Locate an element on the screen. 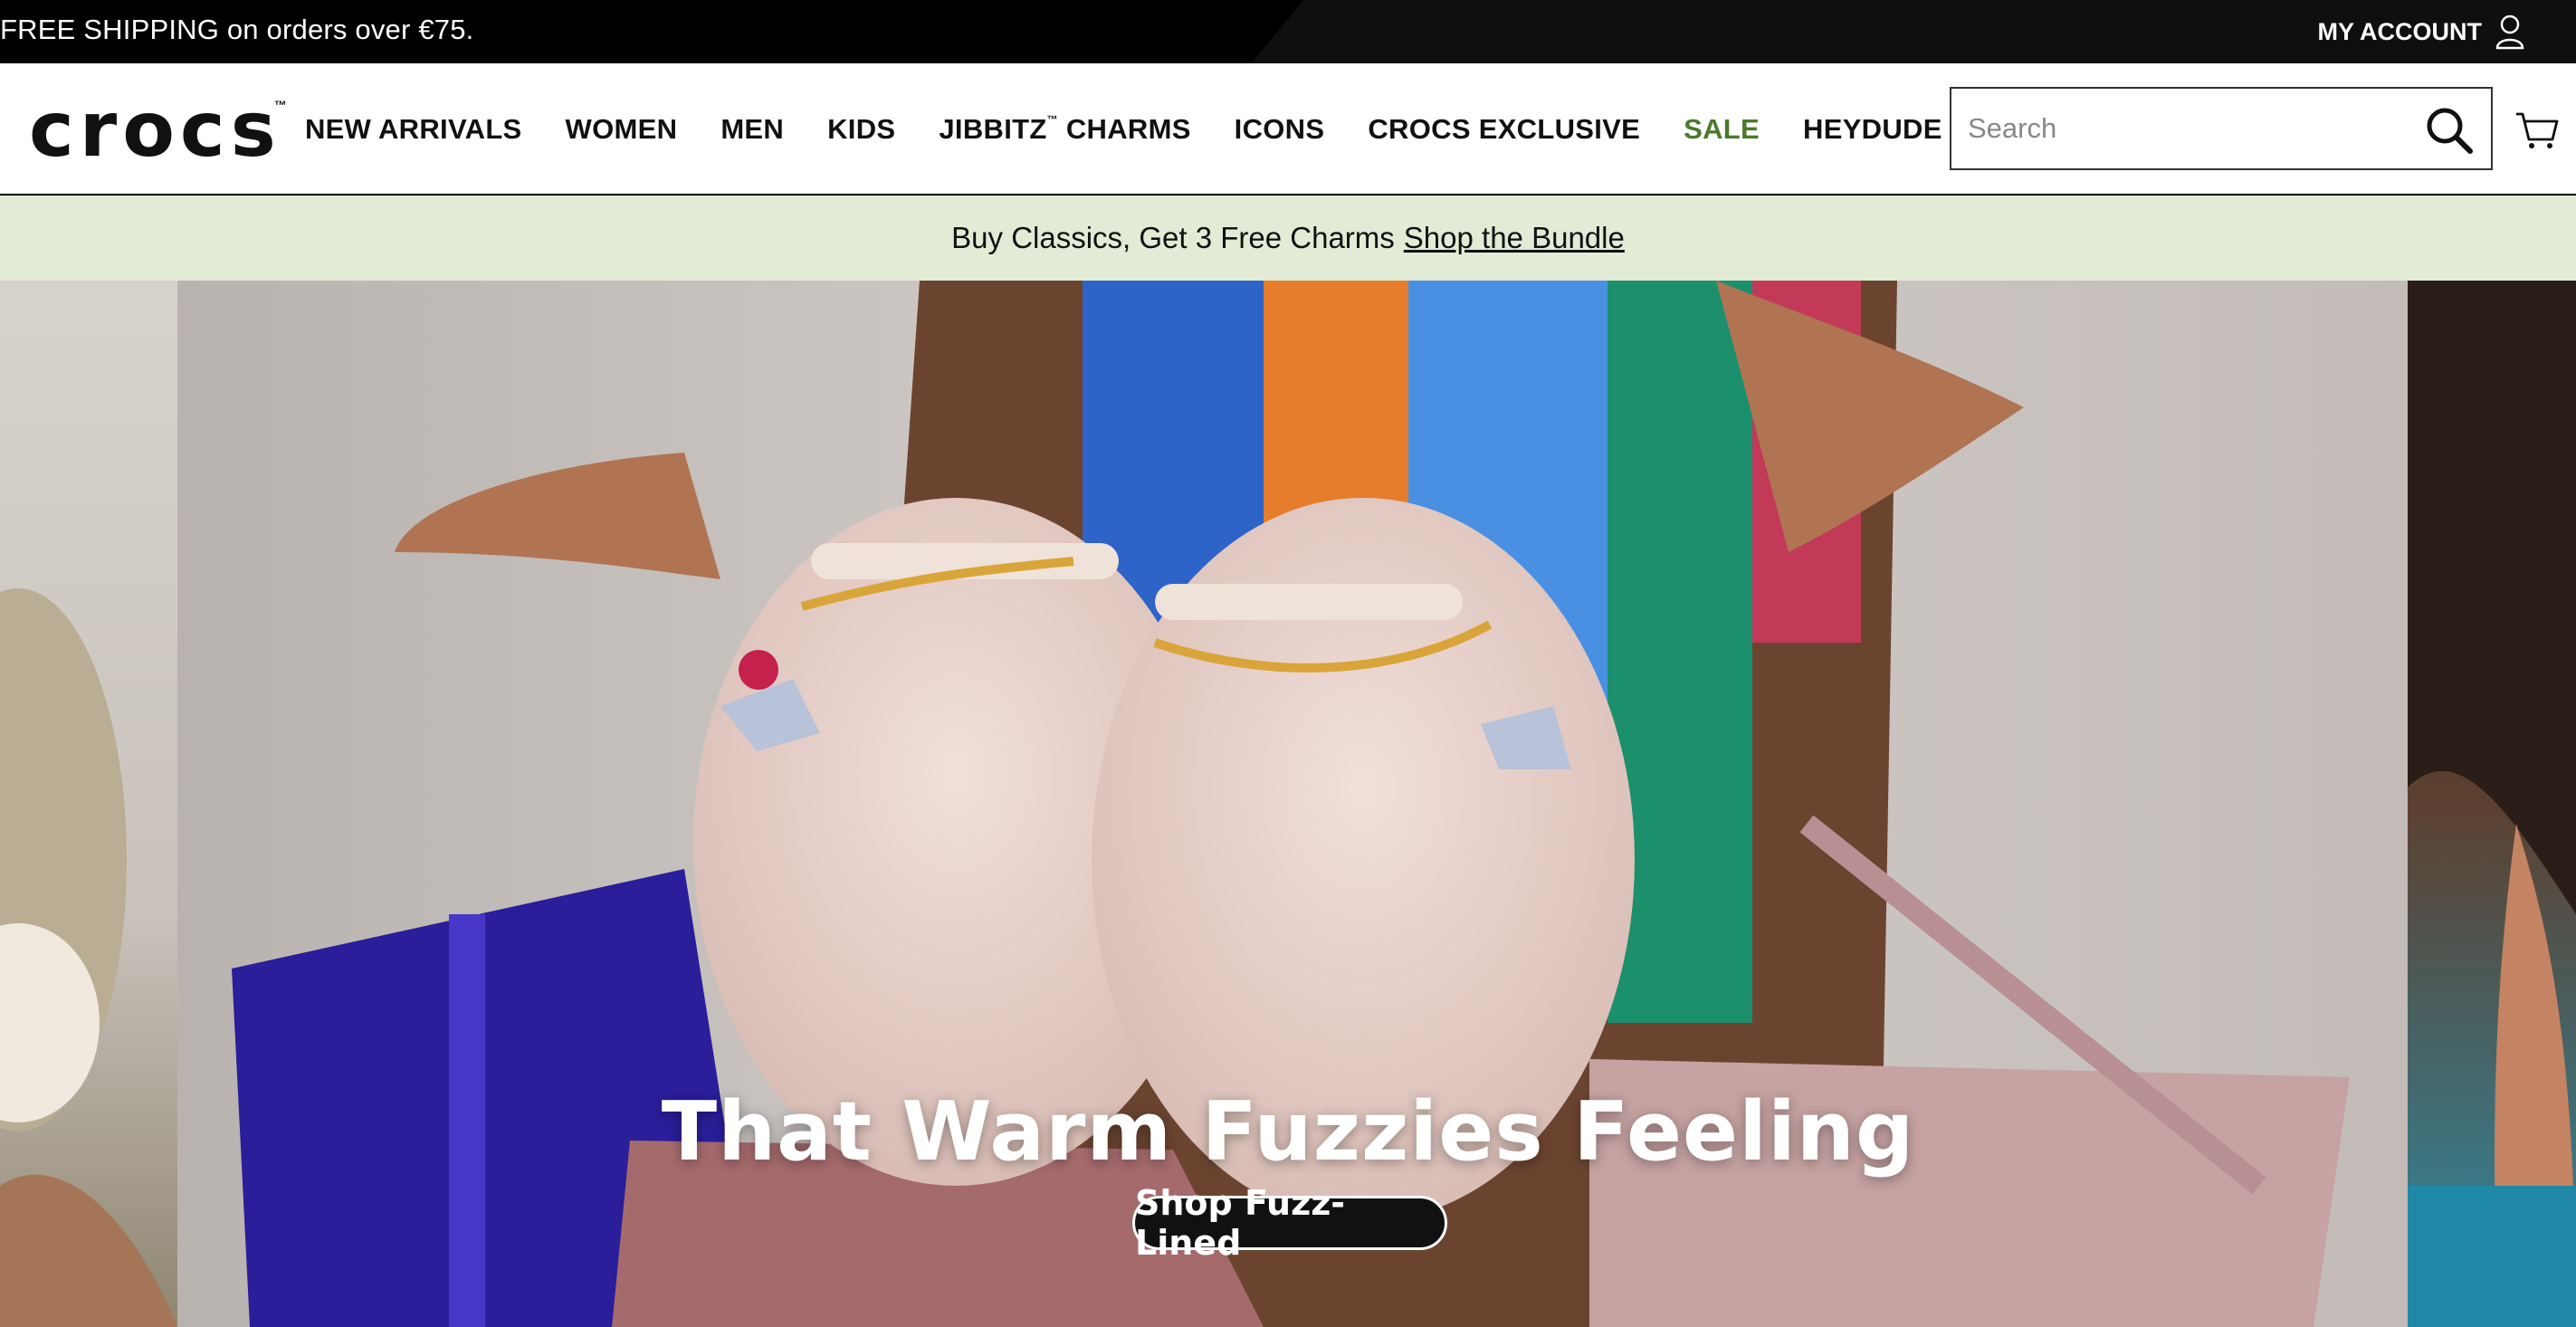 This screenshot has height=1327, width=2576. logo-trademark: ™ is located at coordinates (280, 105).